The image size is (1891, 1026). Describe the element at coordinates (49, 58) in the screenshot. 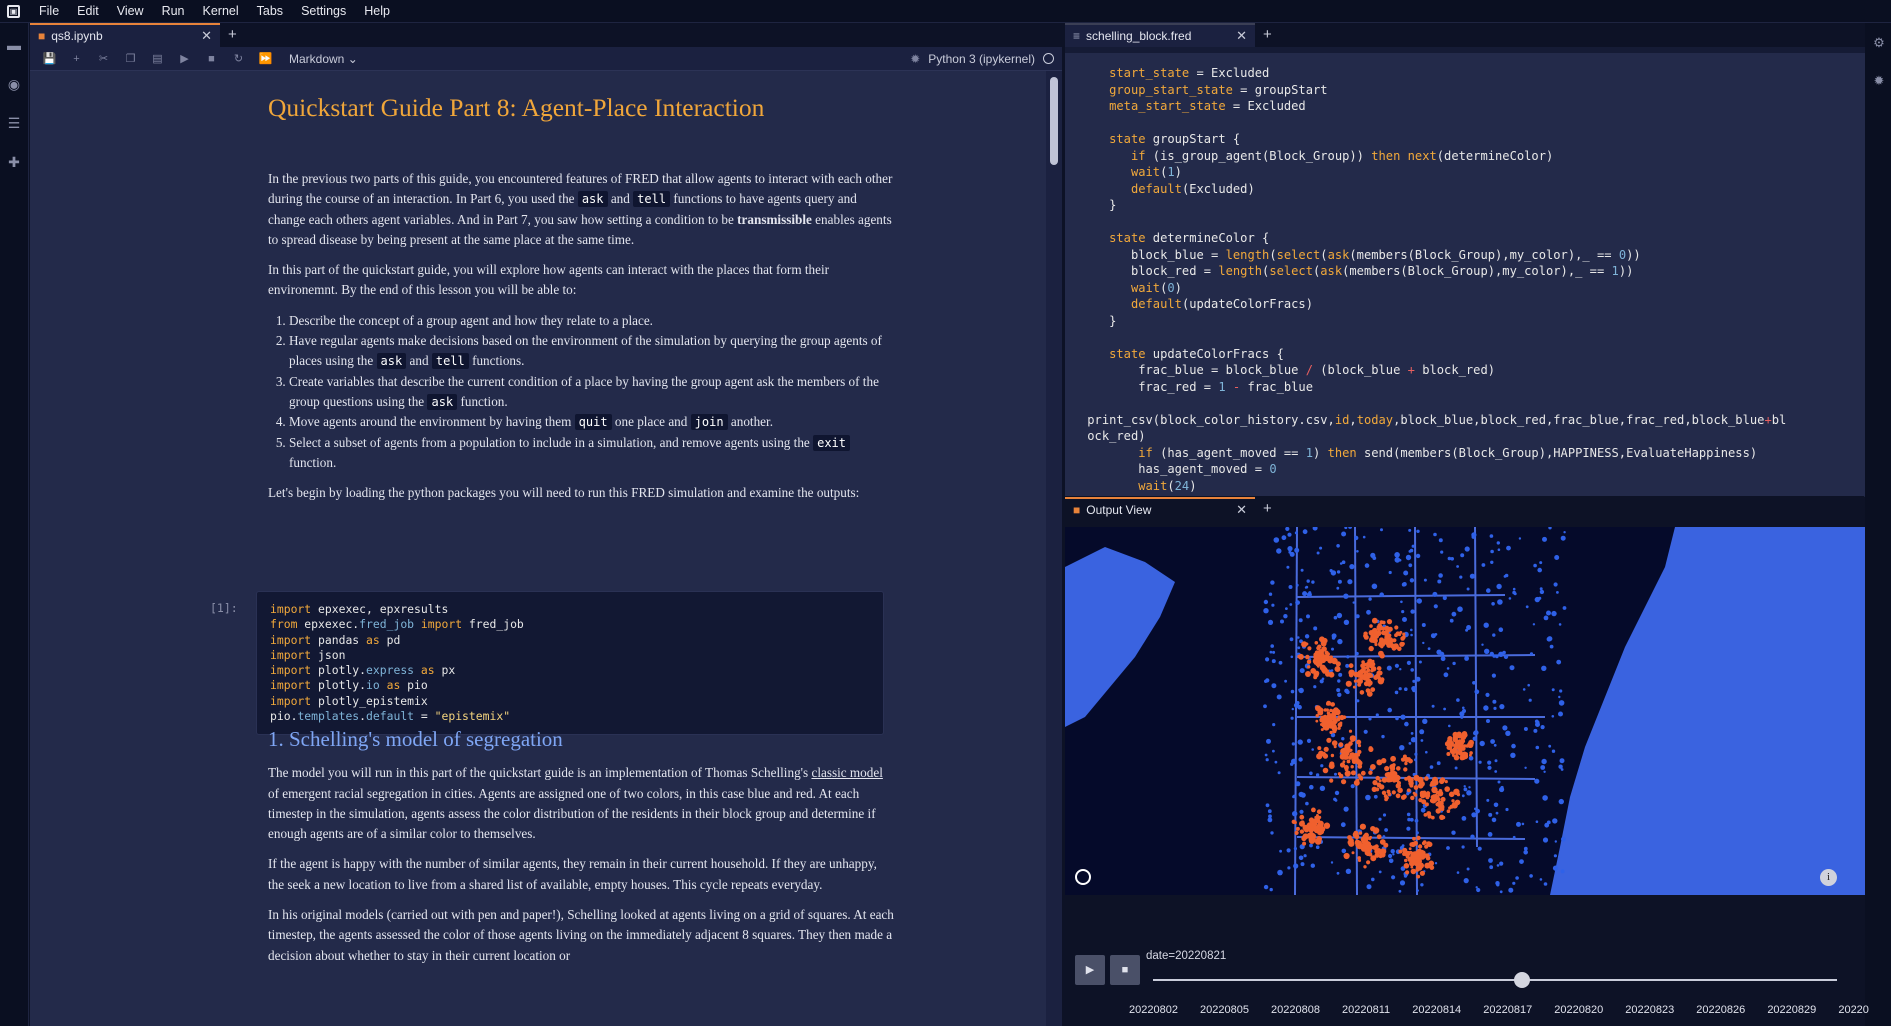

I see `save-icon: 💾` at that location.